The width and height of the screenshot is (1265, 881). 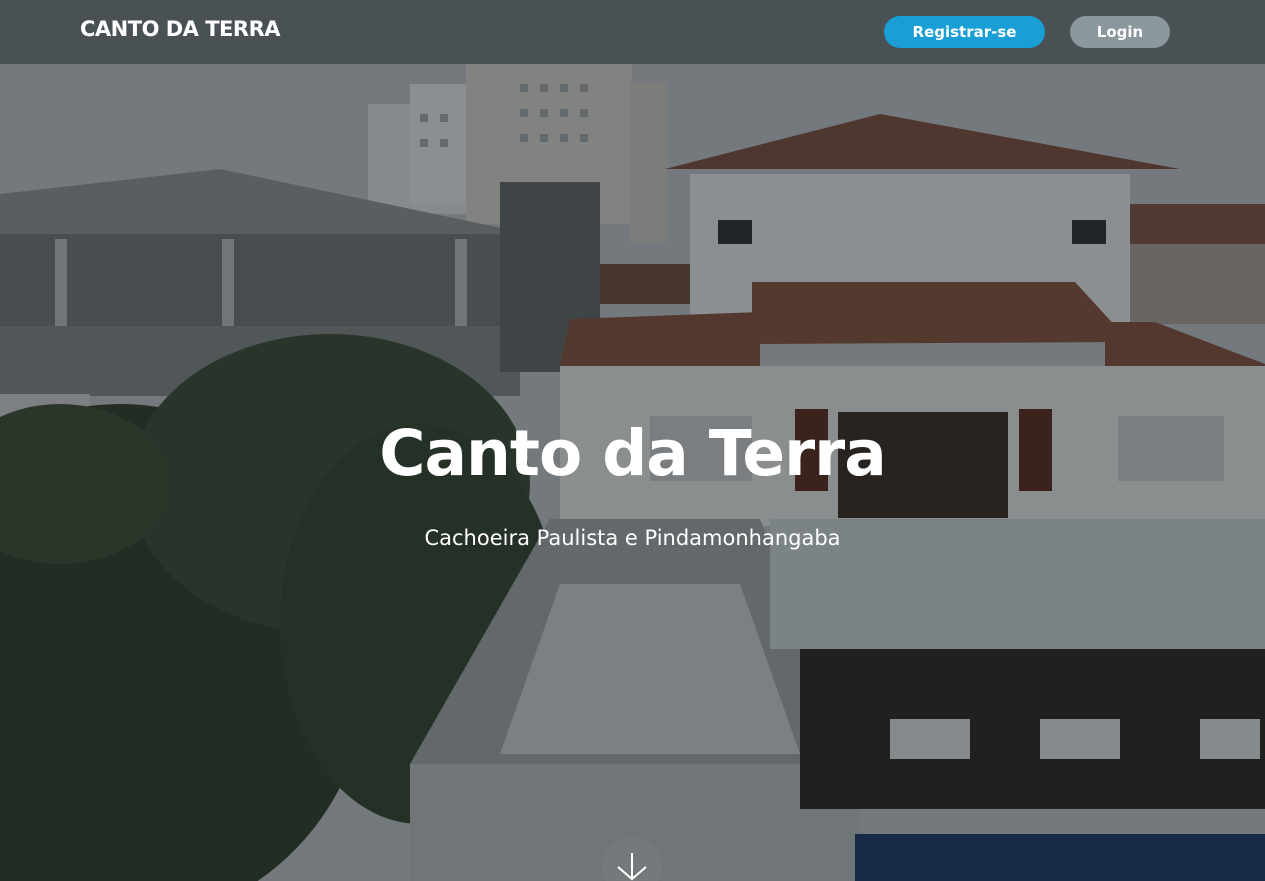 What do you see at coordinates (632, 453) in the screenshot?
I see `hero-title: Canto da Terra` at bounding box center [632, 453].